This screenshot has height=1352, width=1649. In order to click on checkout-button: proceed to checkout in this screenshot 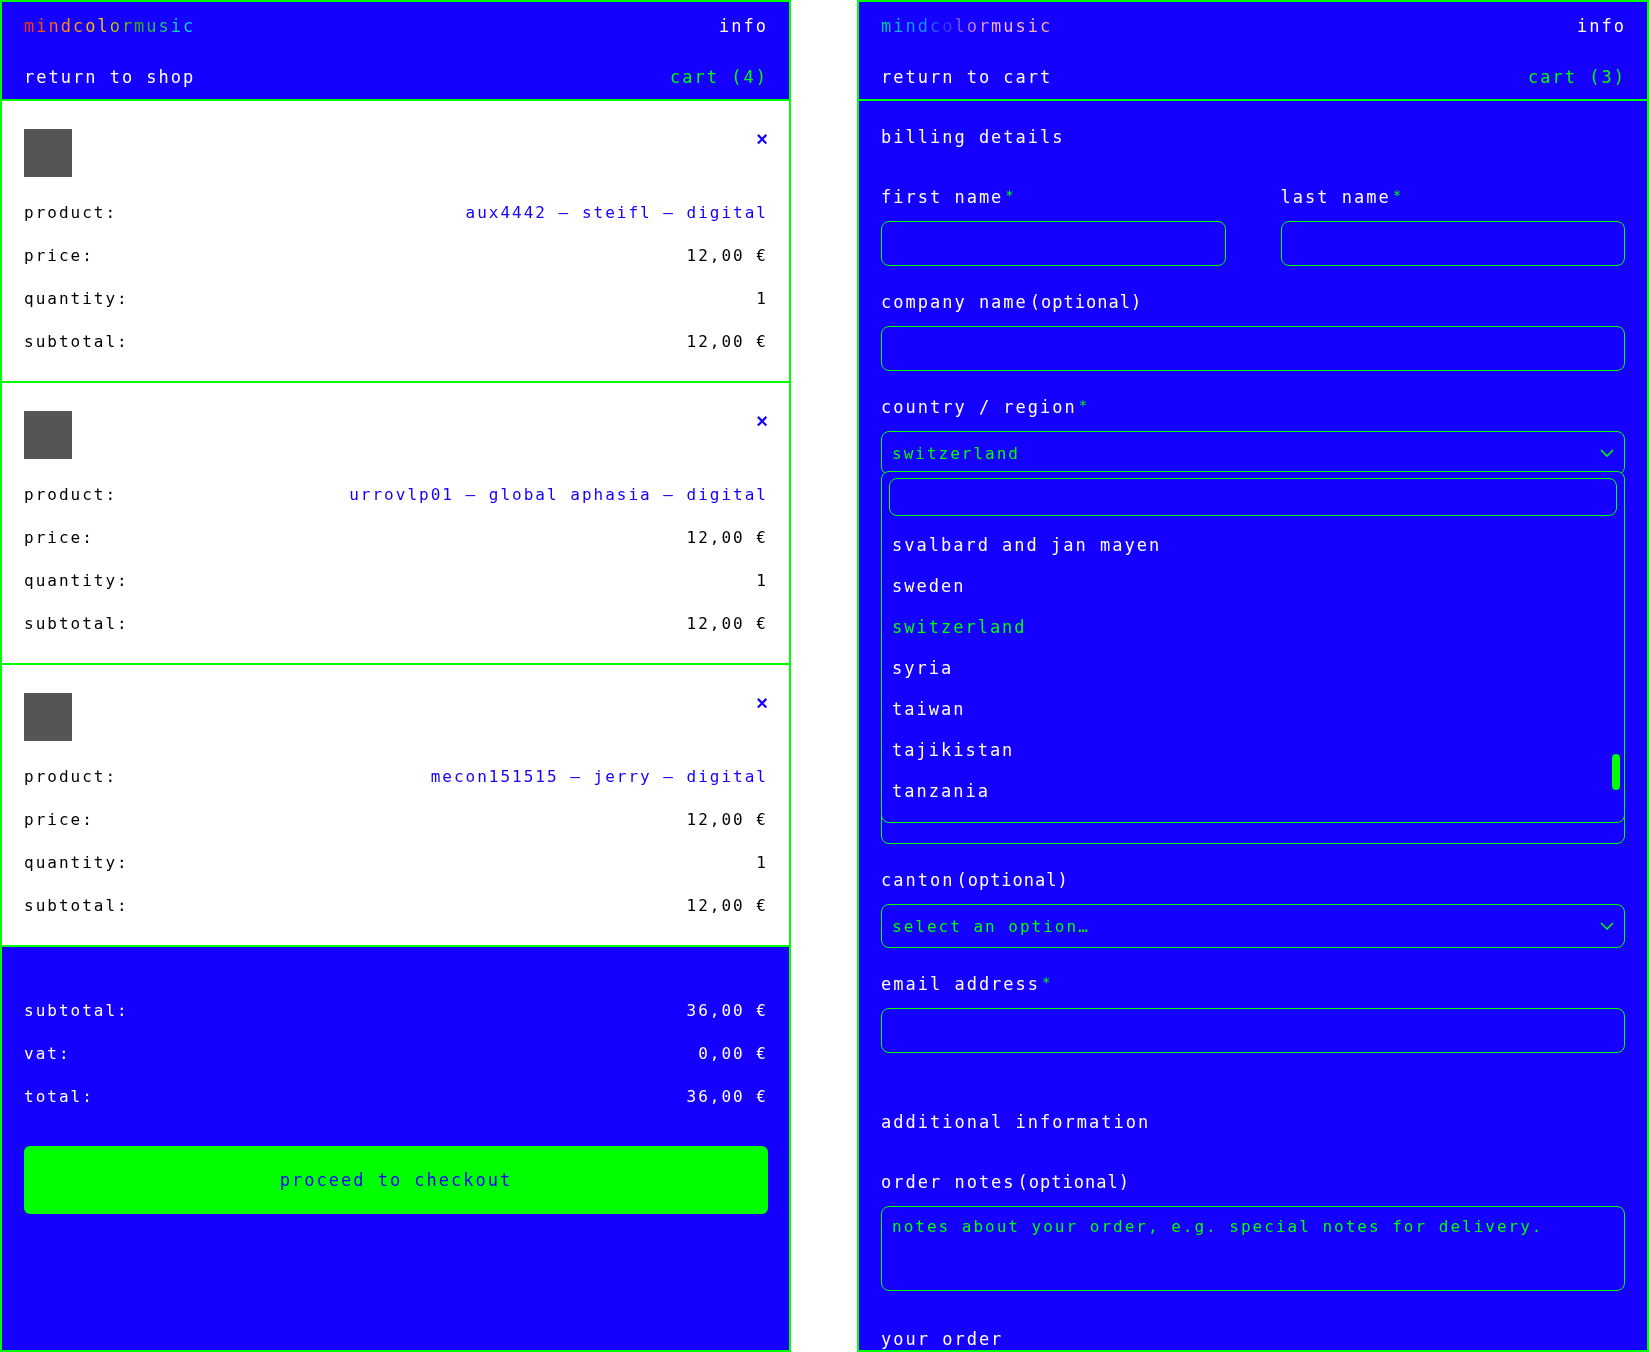, I will do `click(396, 1180)`.